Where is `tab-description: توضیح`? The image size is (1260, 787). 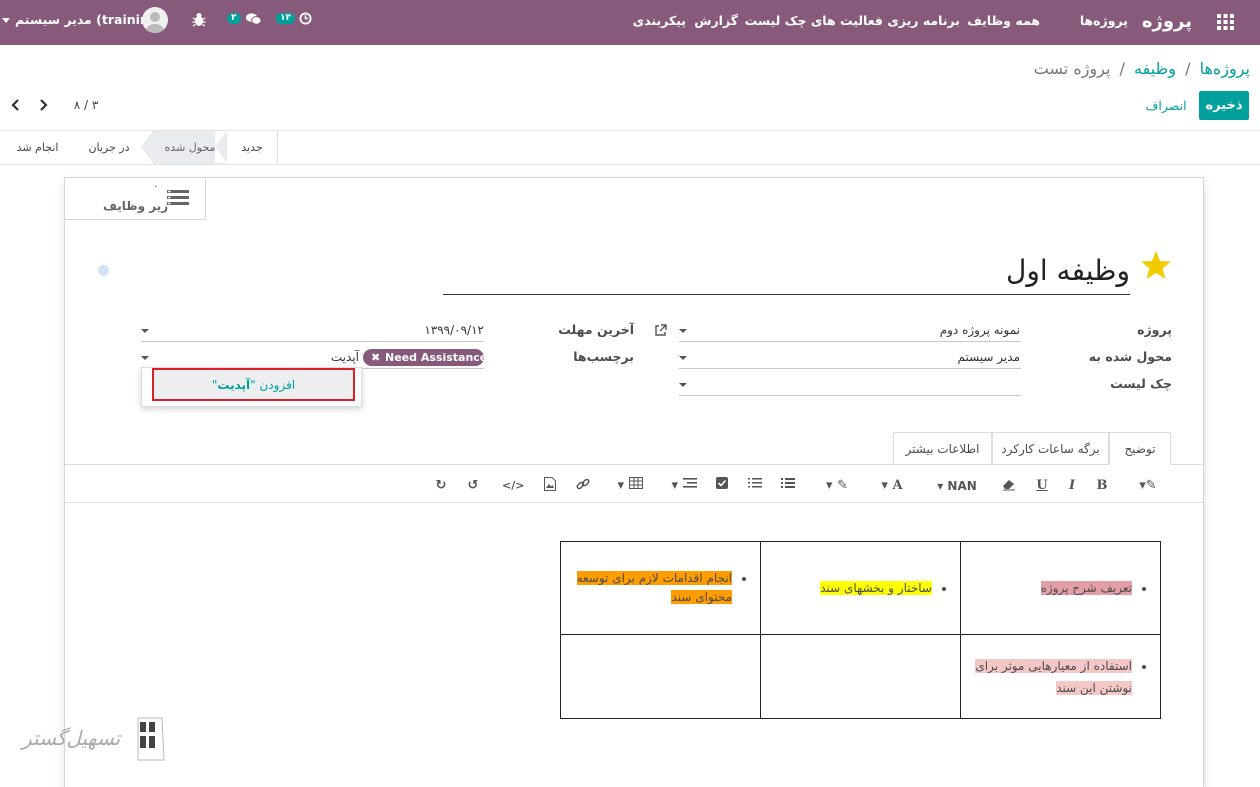
tab-description: توضیح is located at coordinates (1140, 448).